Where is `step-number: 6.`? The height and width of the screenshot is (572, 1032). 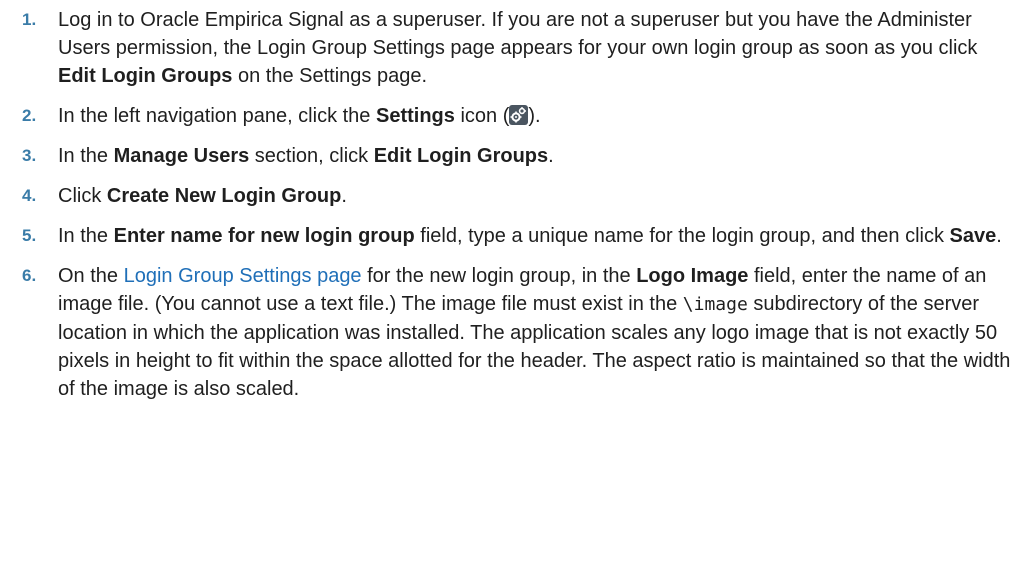
step-number: 6. is located at coordinates (29, 275).